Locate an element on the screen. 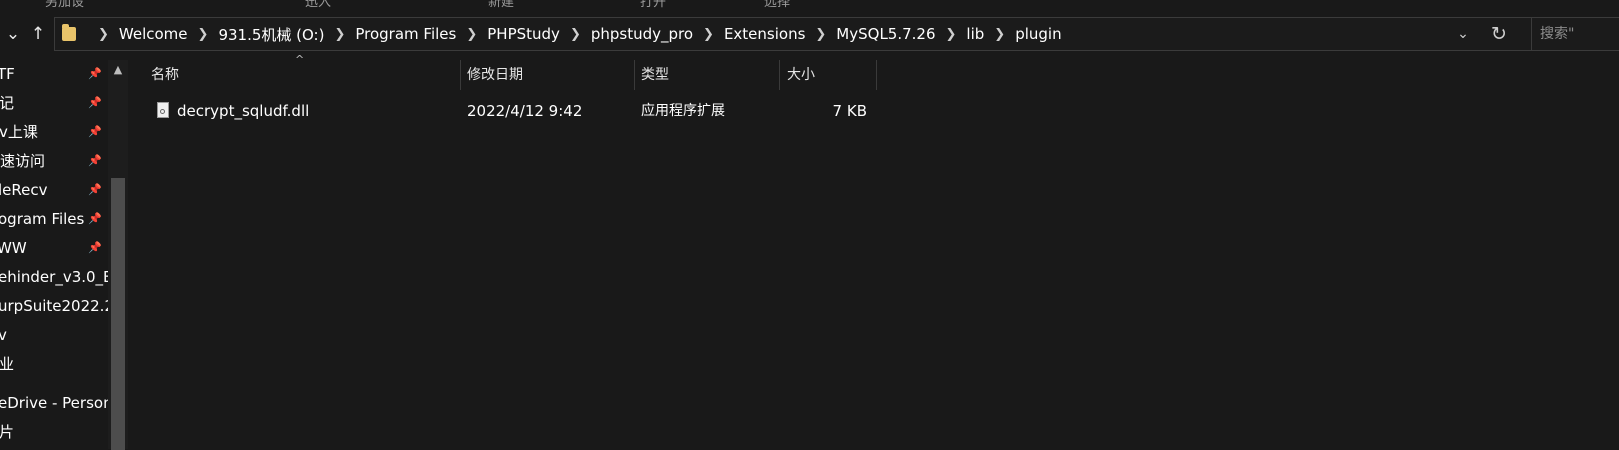 This screenshot has height=450, width=1619. sidebar-item-label: 业 is located at coordinates (7, 364).